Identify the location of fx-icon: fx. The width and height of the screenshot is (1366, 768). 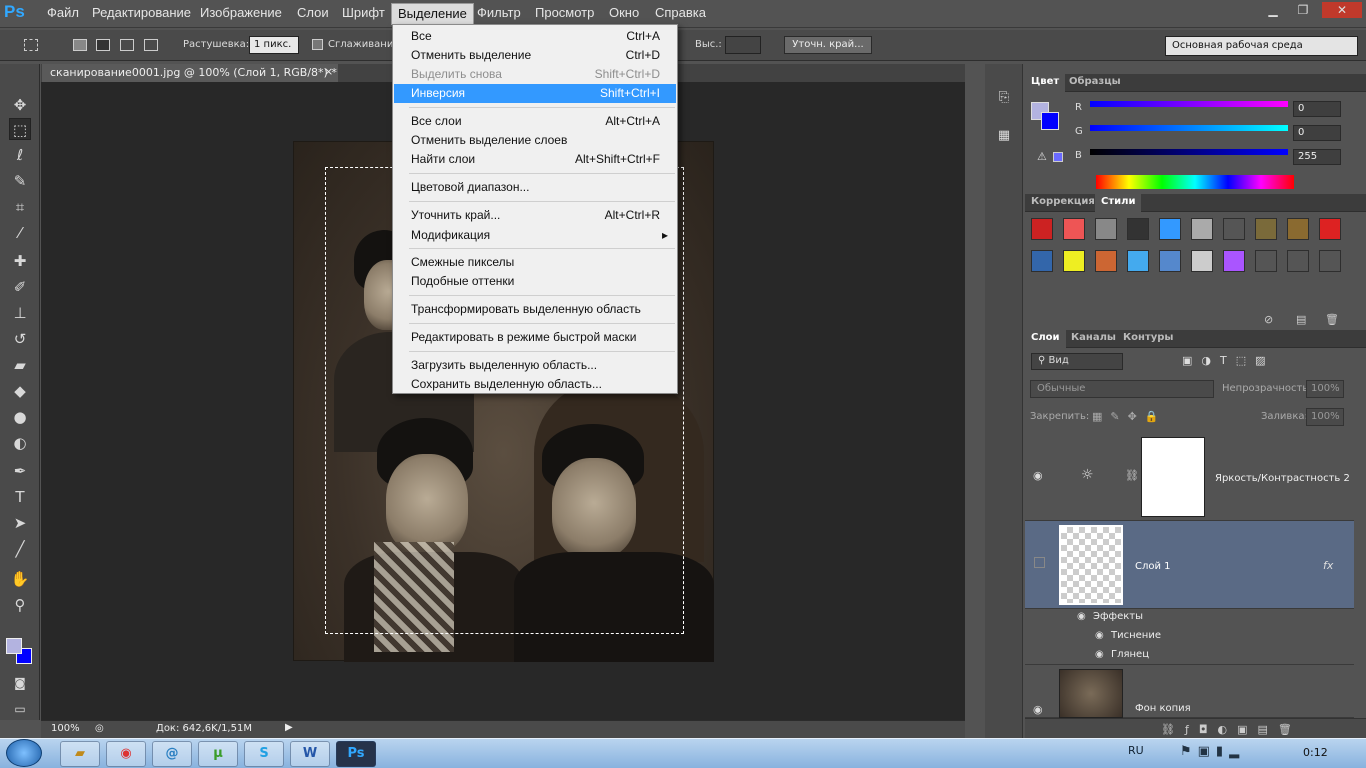
(1328, 565).